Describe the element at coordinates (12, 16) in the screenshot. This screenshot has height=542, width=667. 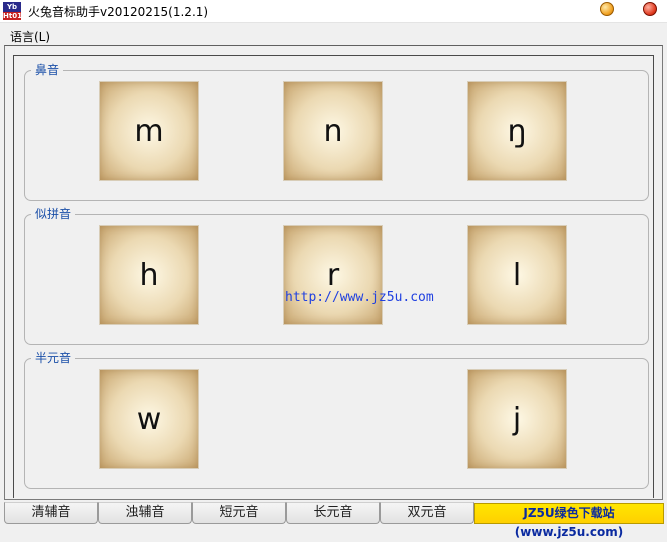
I see `app-icon-bottom-text: Ht01` at that location.